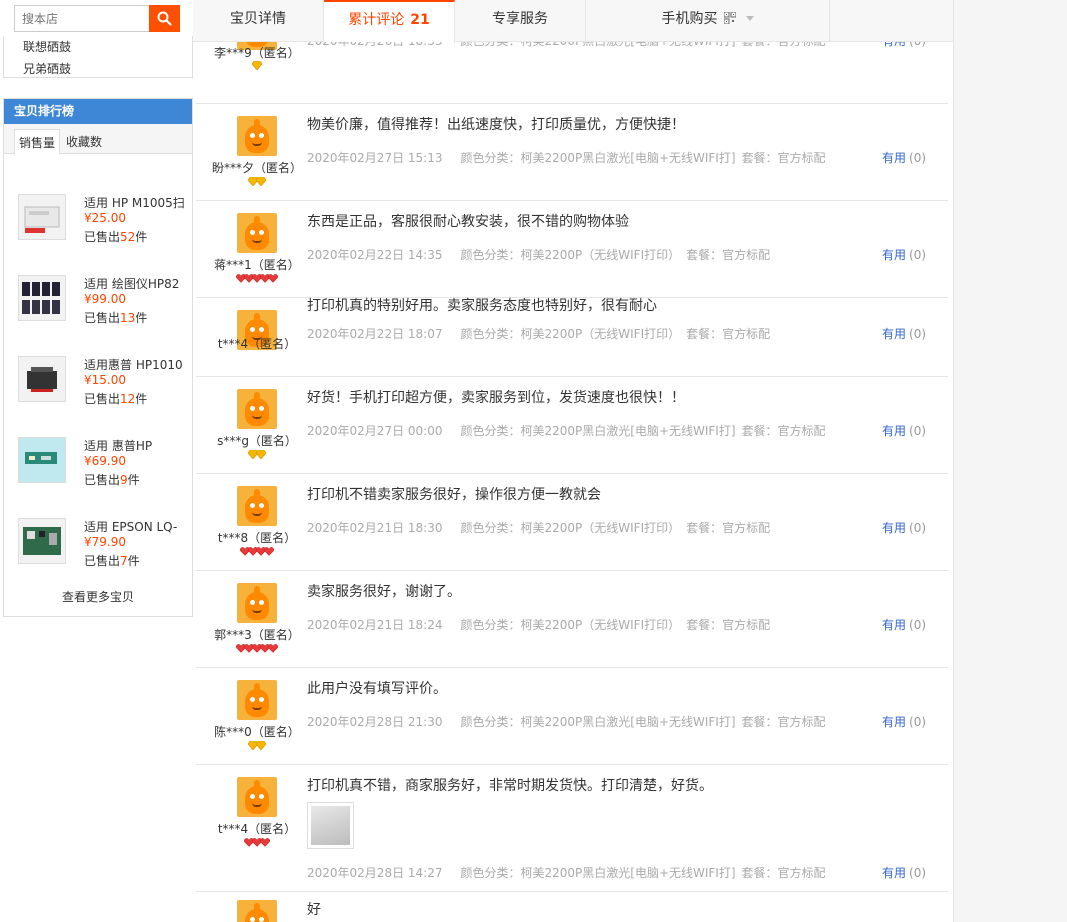  What do you see at coordinates (98, 548) in the screenshot?
I see `ranking-item: 适用 EPSON LQ- ¥79.90 已售出7件` at bounding box center [98, 548].